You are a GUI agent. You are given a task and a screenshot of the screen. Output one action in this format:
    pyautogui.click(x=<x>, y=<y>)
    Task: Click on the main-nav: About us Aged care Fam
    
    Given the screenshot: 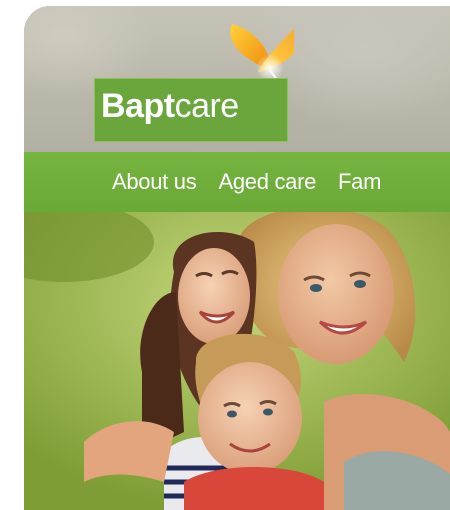 What is the action you would take?
    pyautogui.click(x=237, y=182)
    